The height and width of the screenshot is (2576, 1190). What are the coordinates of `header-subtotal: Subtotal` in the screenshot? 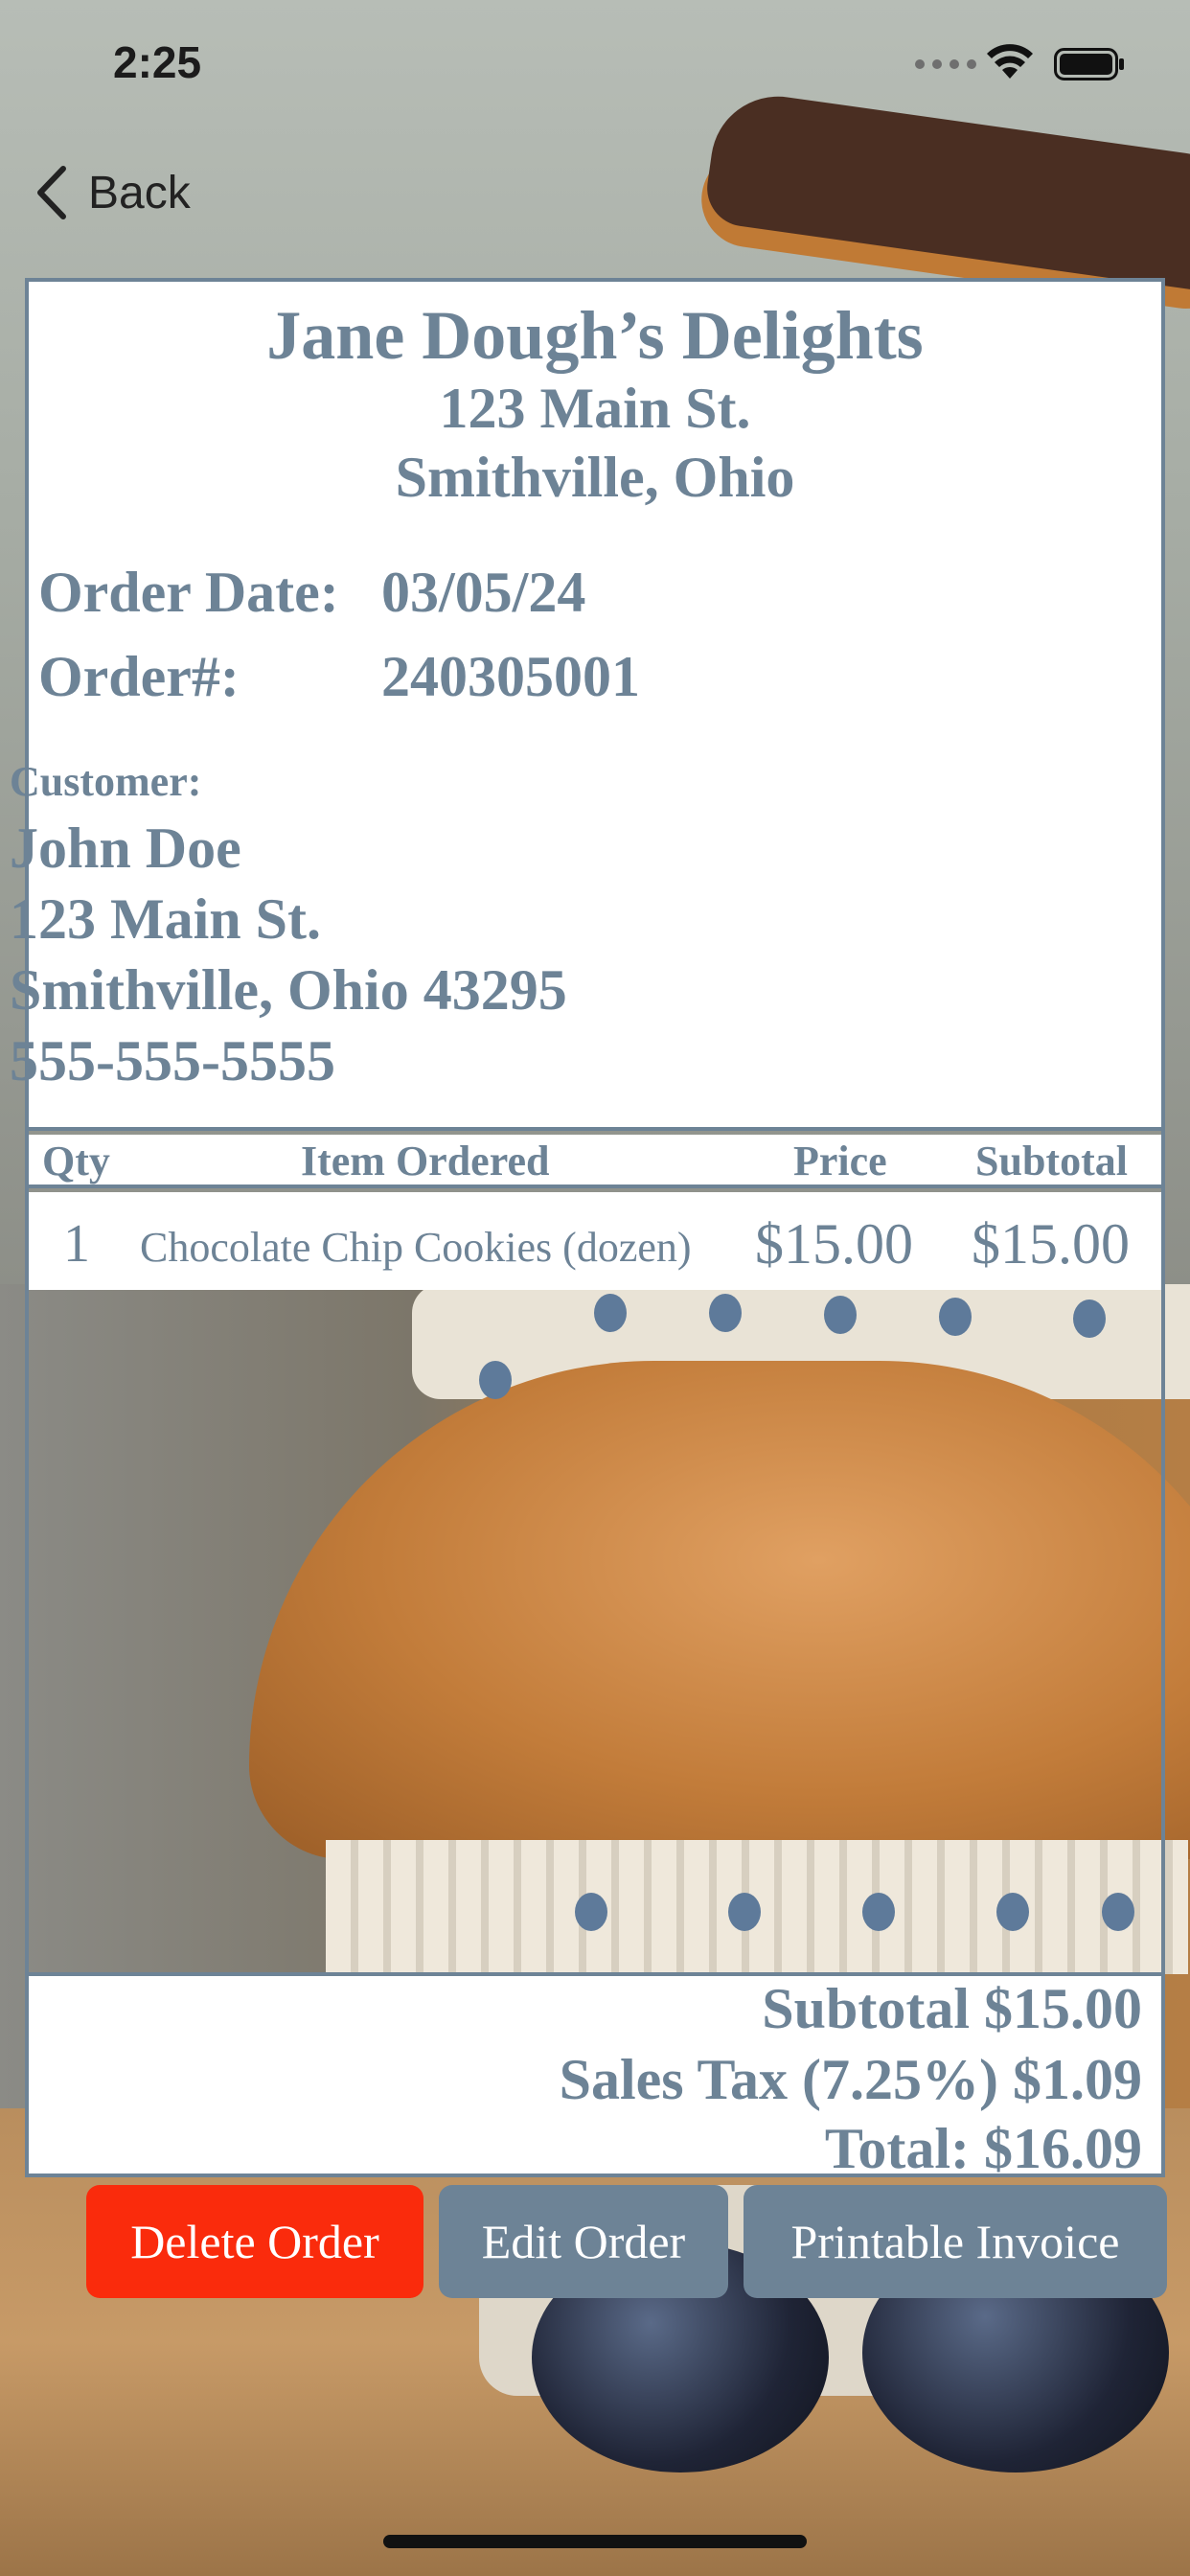 It's located at (1051, 1161).